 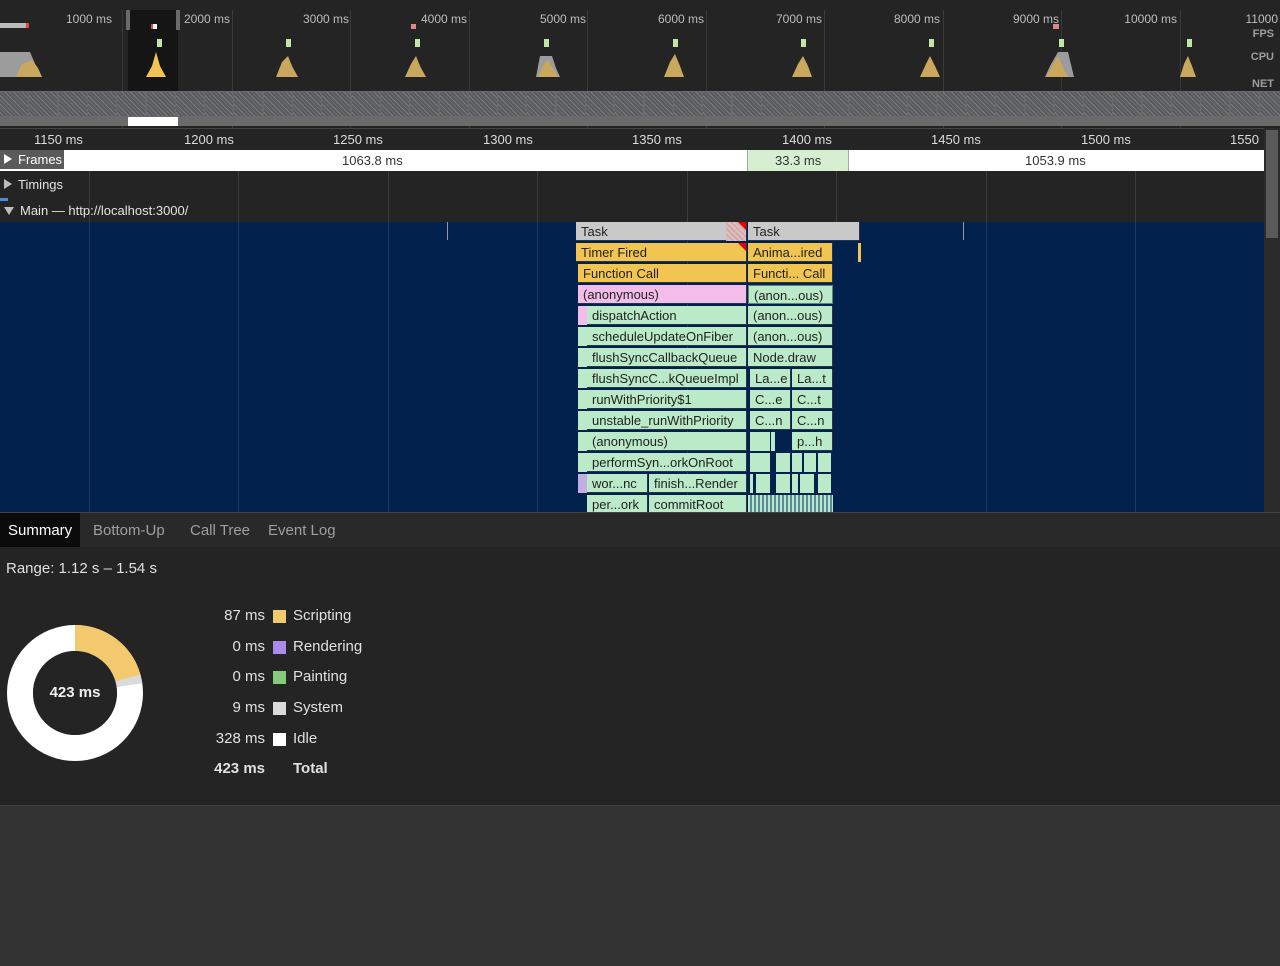 What do you see at coordinates (667, 462) in the screenshot?
I see `flame-perform-sync-work: performSyn...orkOnRoot` at bounding box center [667, 462].